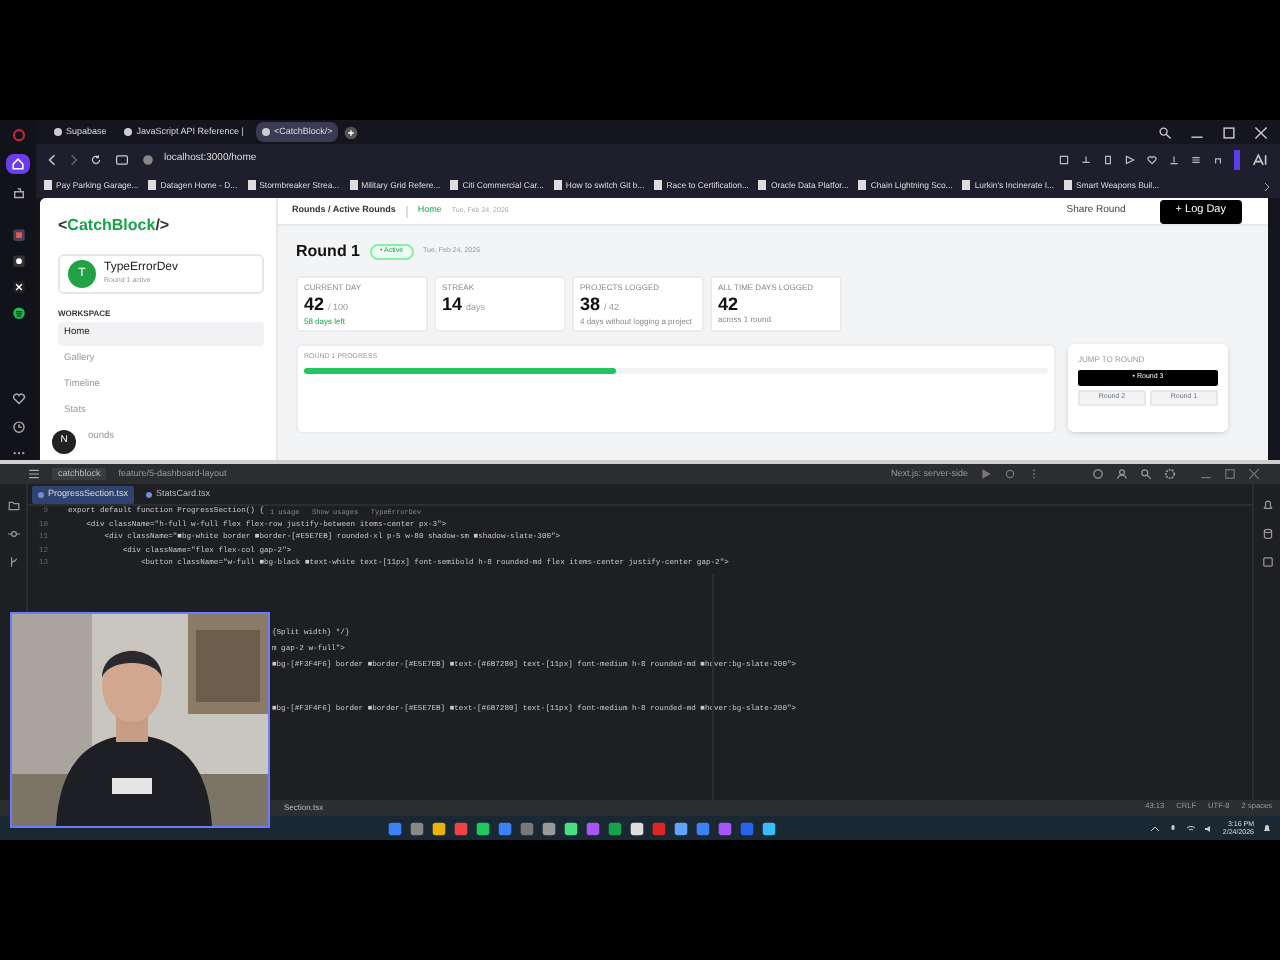  What do you see at coordinates (1267, 534) in the screenshot?
I see `database-icon` at bounding box center [1267, 534].